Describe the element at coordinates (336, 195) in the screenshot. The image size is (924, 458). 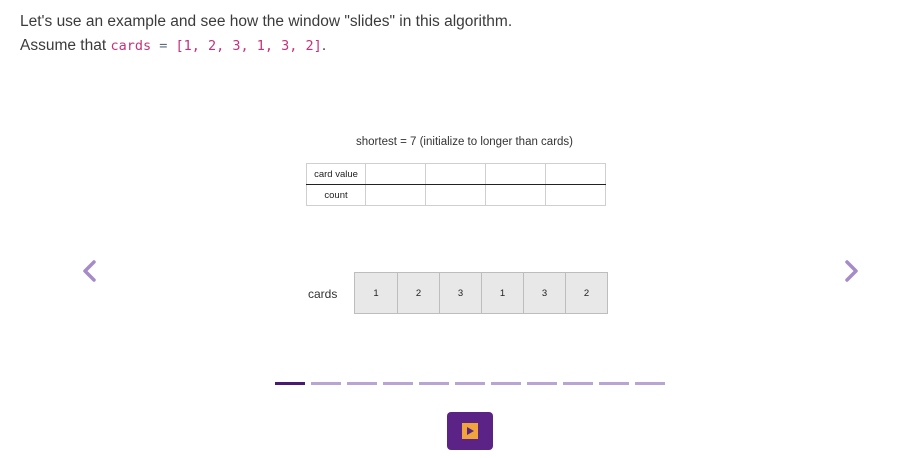
I see `count-label: count` at that location.